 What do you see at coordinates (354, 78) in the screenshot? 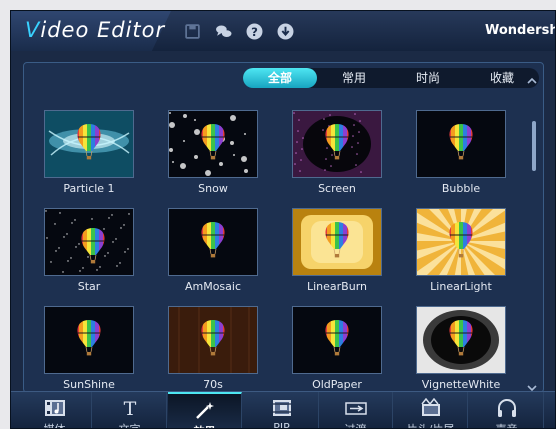
I see `tab-1: 常用` at bounding box center [354, 78].